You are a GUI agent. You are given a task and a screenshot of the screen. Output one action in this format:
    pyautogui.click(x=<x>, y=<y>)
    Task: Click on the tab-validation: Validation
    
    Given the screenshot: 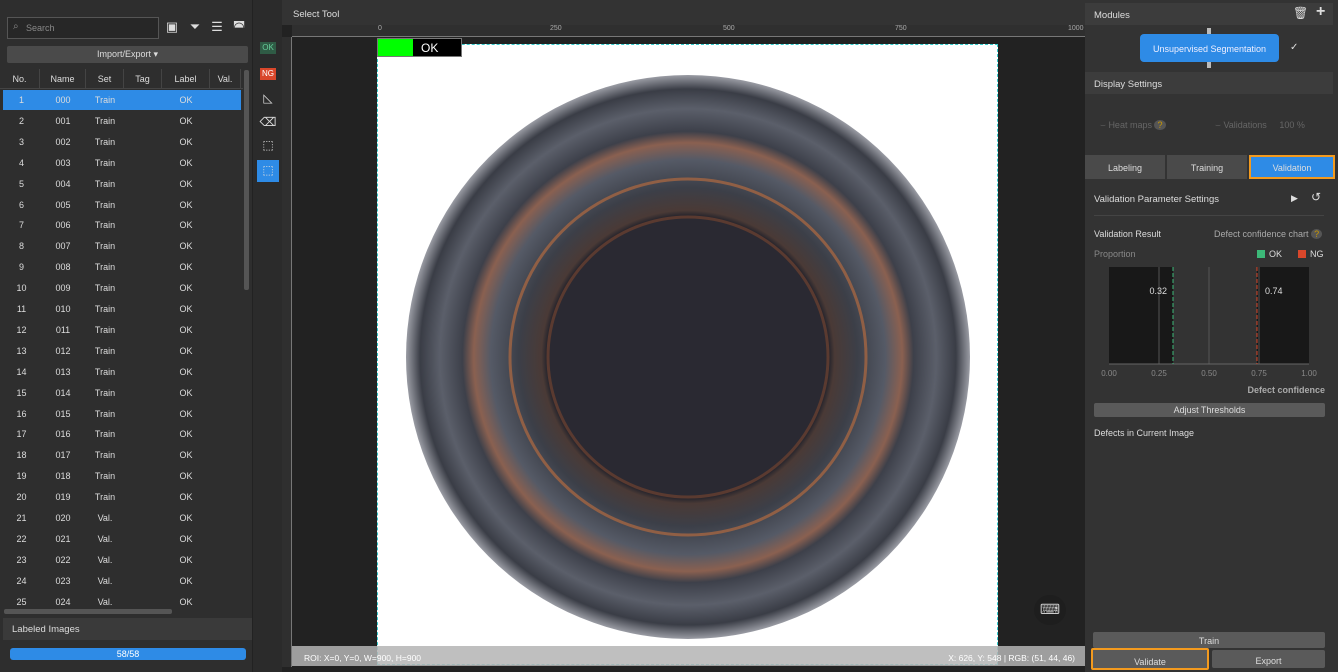 What is the action you would take?
    pyautogui.click(x=1292, y=167)
    